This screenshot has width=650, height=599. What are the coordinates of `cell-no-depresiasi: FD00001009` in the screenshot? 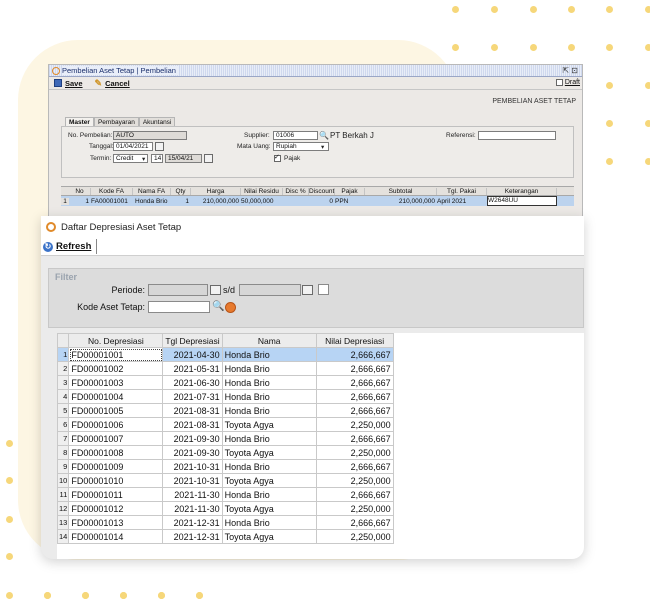 It's located at (116, 466).